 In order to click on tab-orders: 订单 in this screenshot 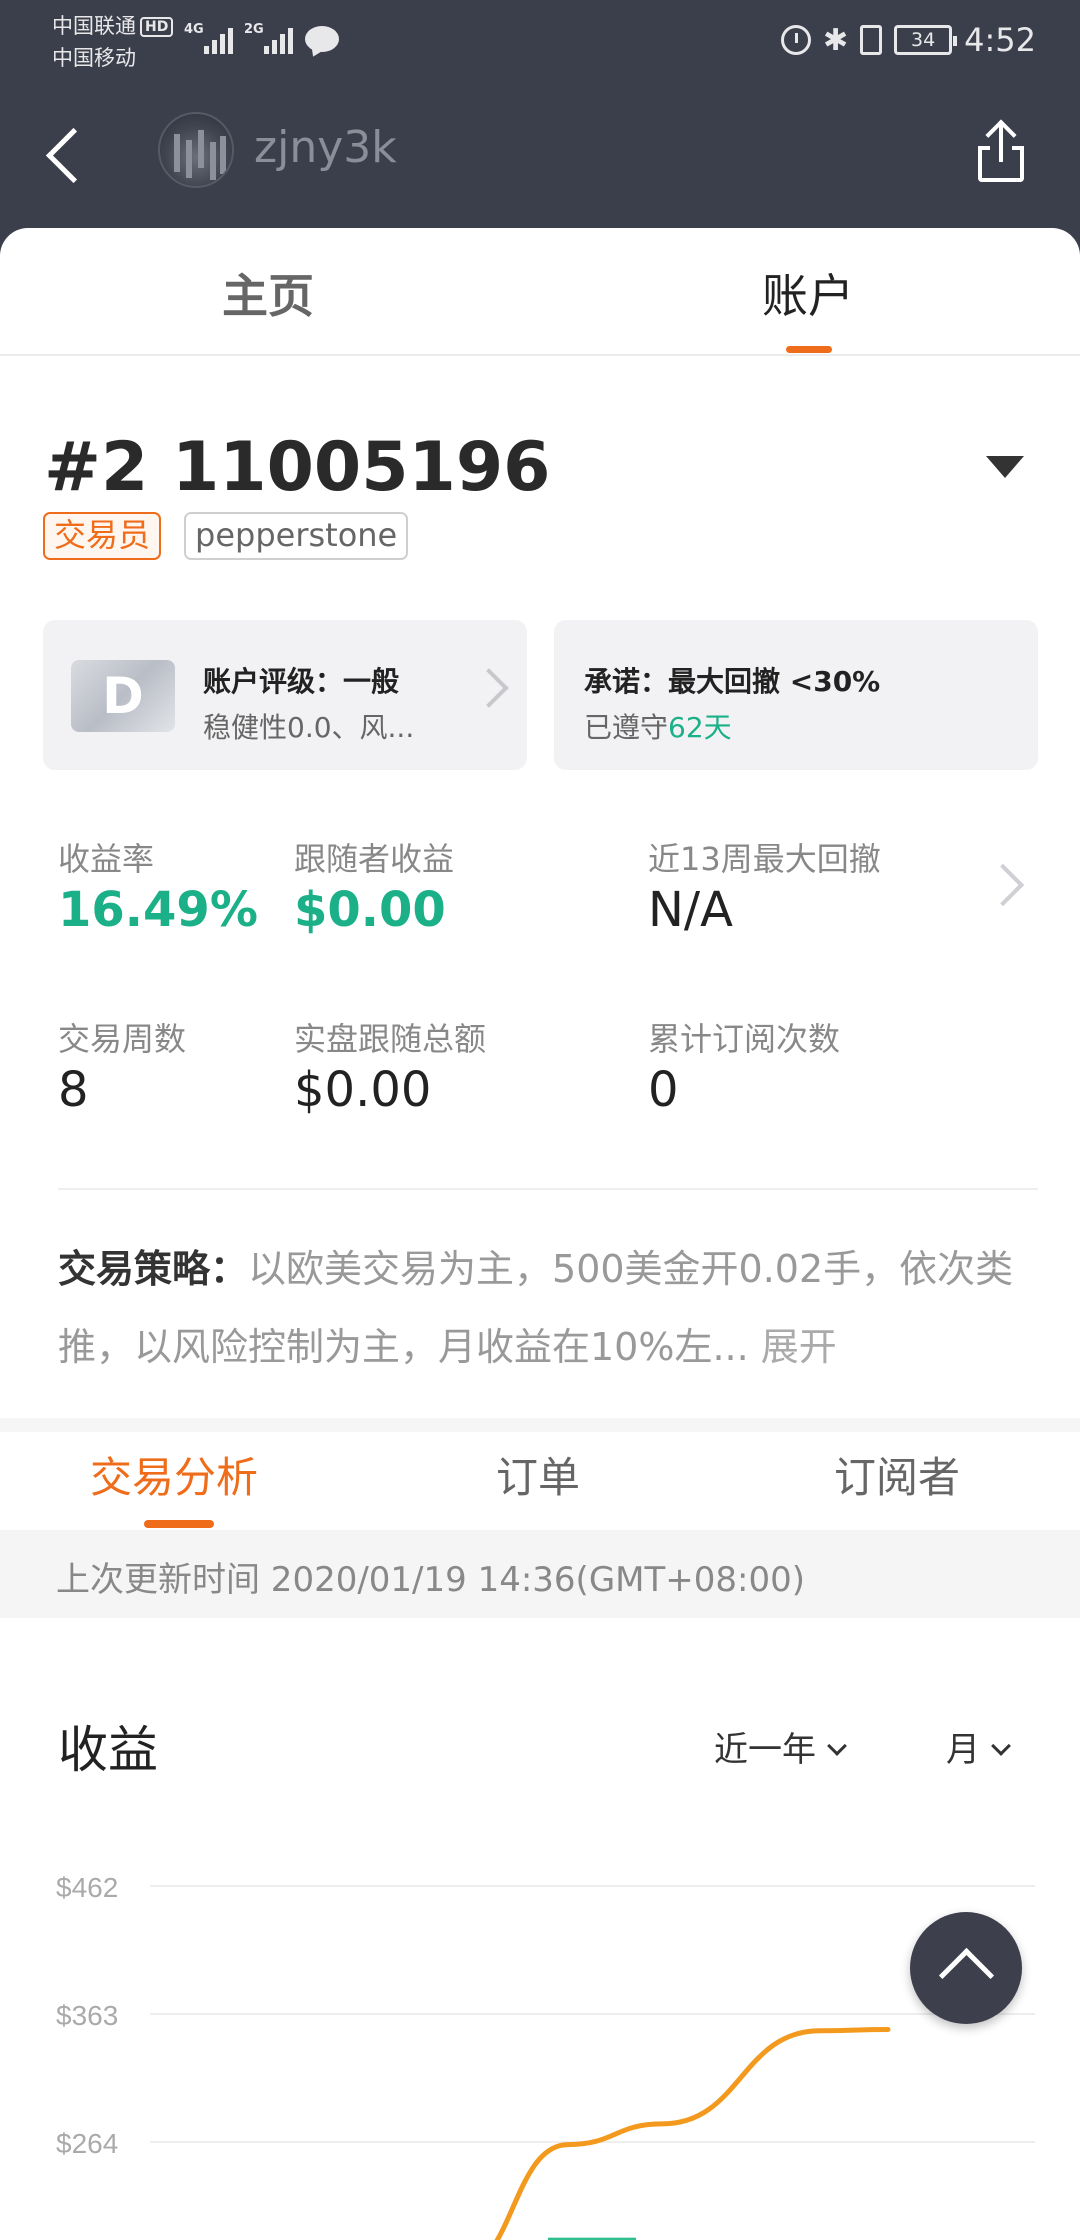, I will do `click(538, 1478)`.